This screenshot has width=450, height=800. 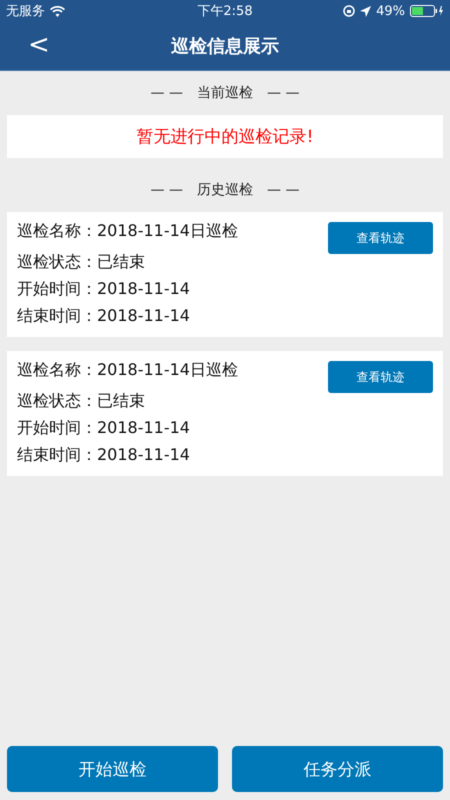 What do you see at coordinates (225, 11) in the screenshot?
I see `clock-text: 下午2:58` at bounding box center [225, 11].